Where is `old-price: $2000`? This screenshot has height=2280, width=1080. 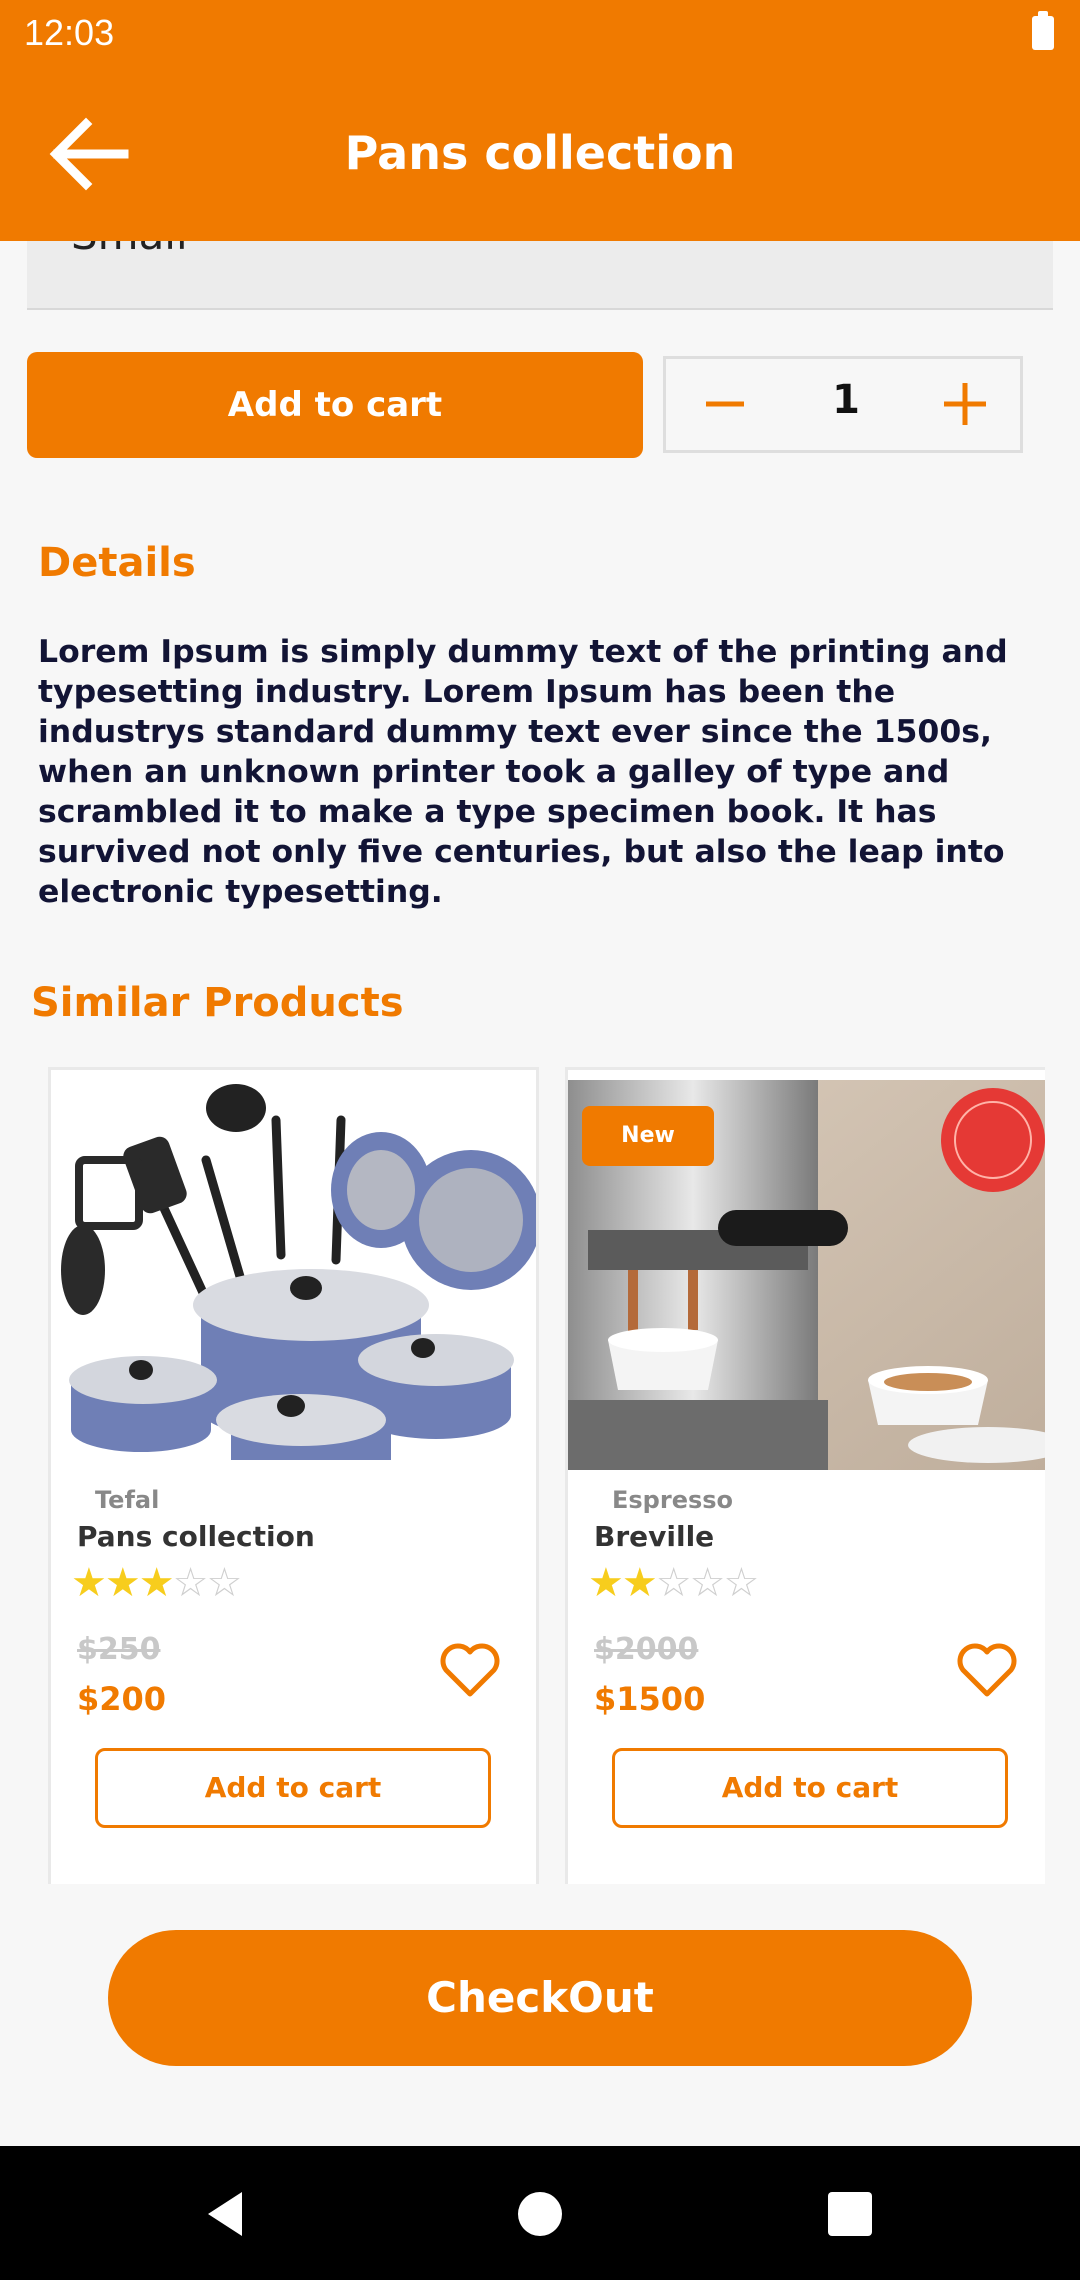 old-price: $2000 is located at coordinates (646, 1649).